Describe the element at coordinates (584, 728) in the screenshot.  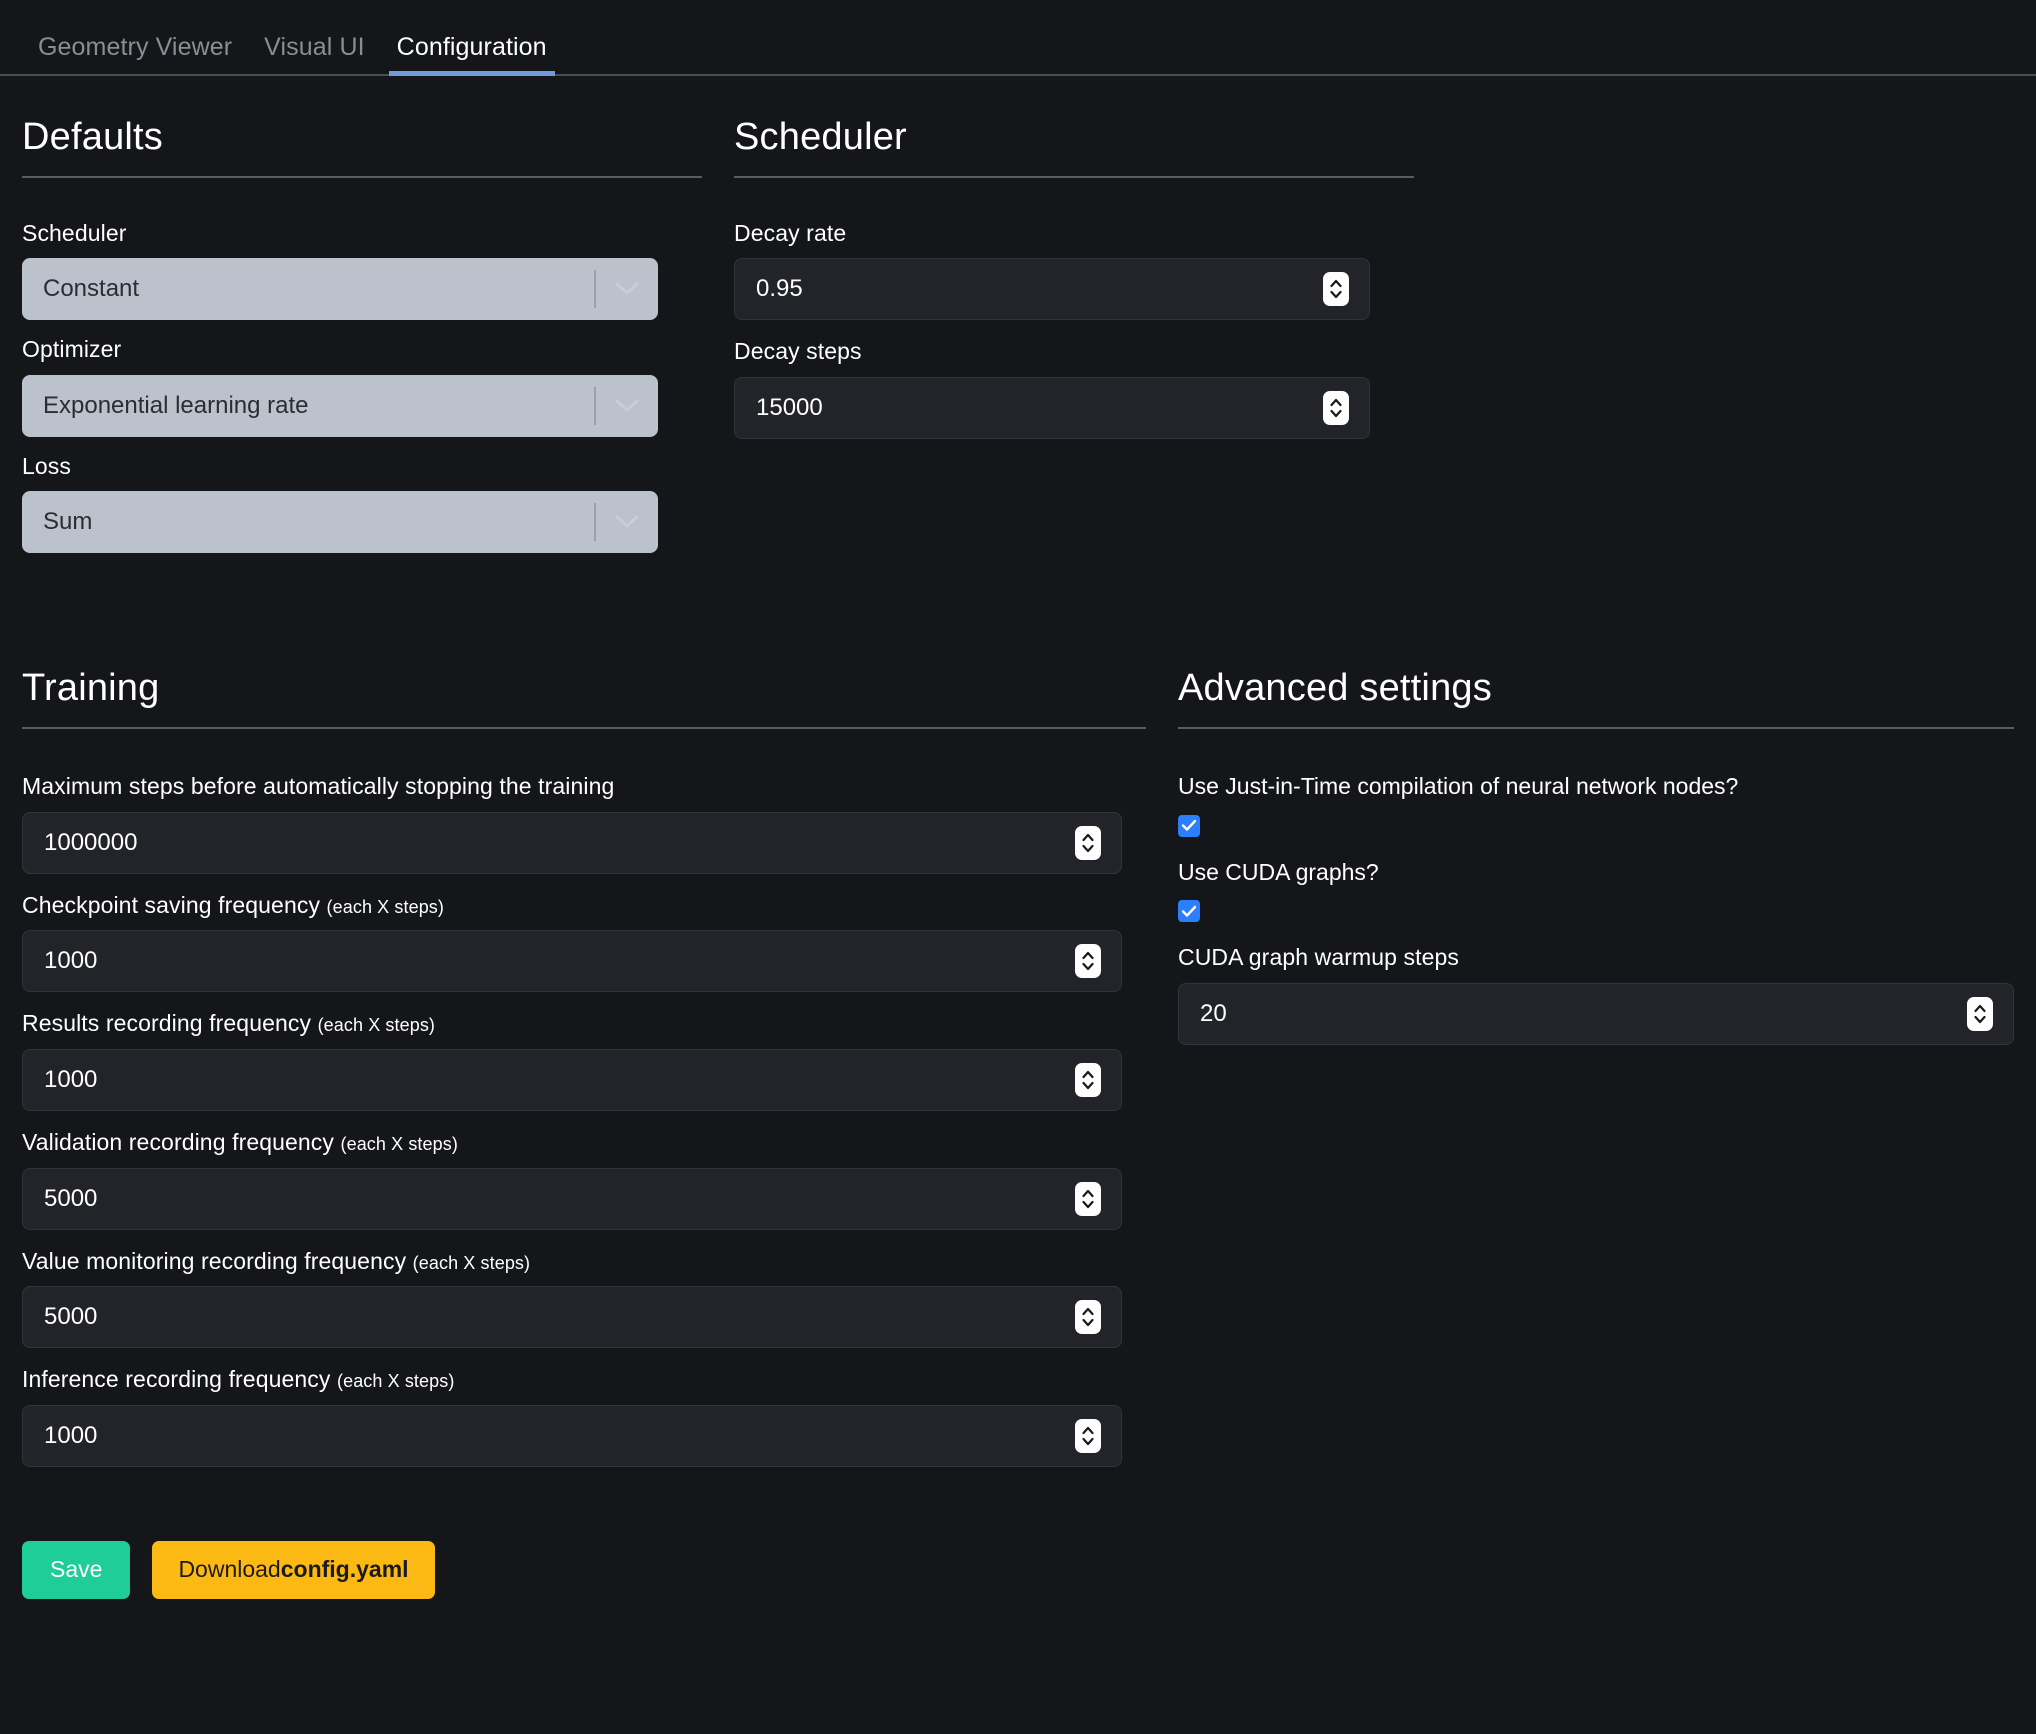
I see `training-divider` at that location.